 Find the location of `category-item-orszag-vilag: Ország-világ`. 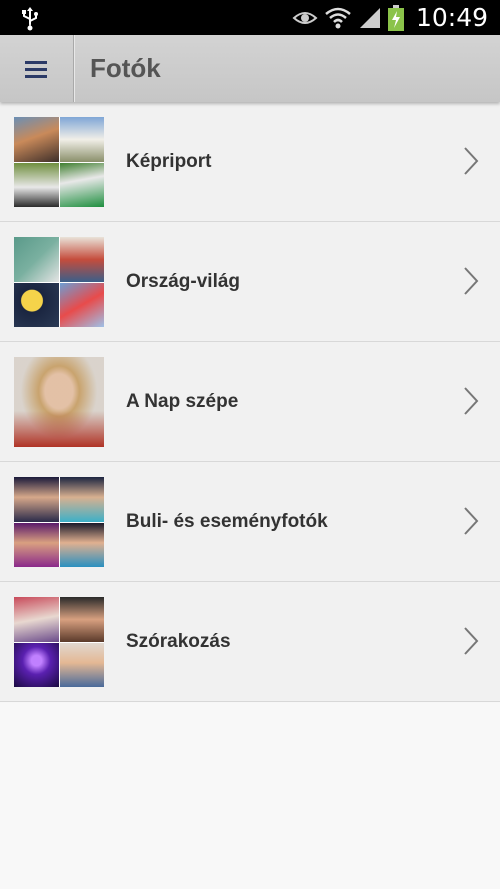

category-item-orszag-vilag: Ország-világ is located at coordinates (250, 282).